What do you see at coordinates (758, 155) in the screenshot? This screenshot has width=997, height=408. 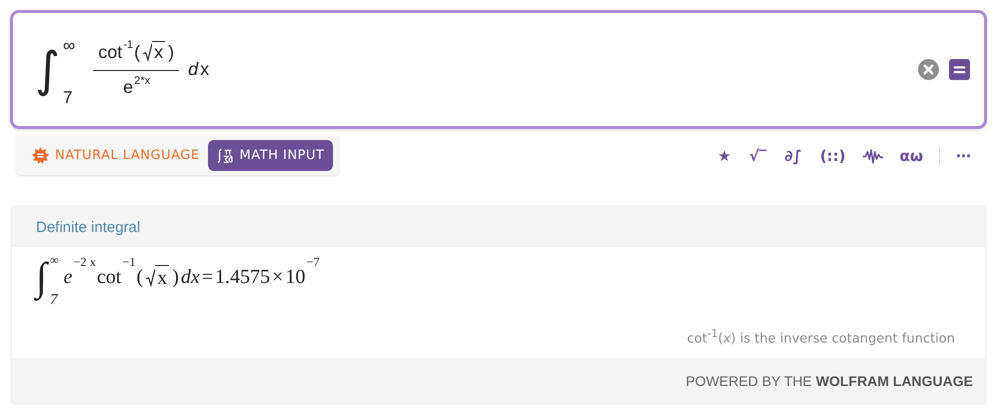 I see `keyboard-button: √‾` at bounding box center [758, 155].